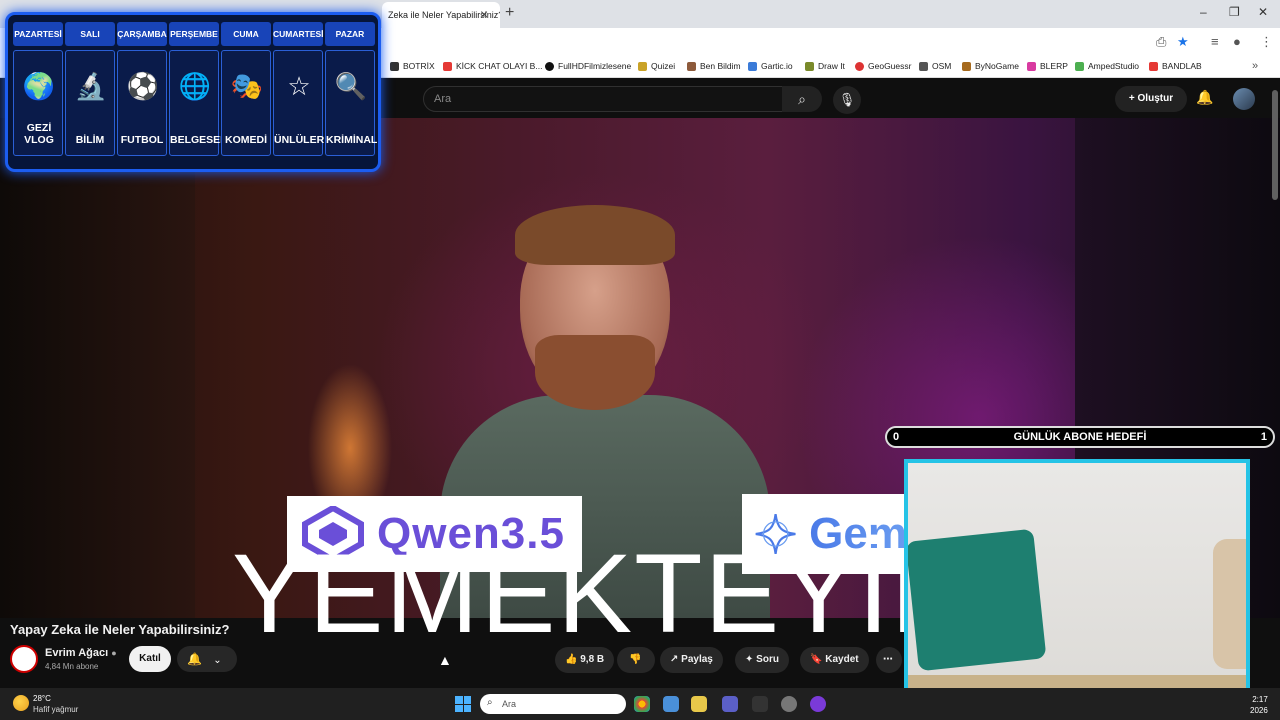 The height and width of the screenshot is (720, 1280). What do you see at coordinates (1215, 41) in the screenshot?
I see `media-icon: ≡` at bounding box center [1215, 41].